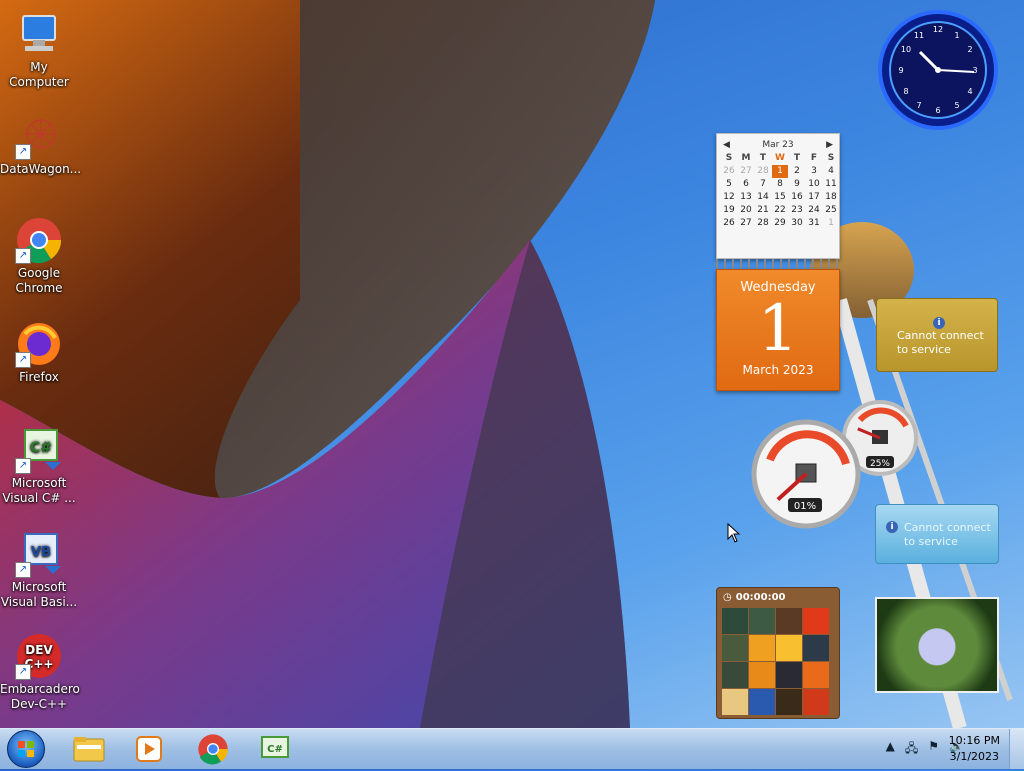 The height and width of the screenshot is (771, 1024). Describe the element at coordinates (831, 184) in the screenshot. I see `calendar-day: 11` at that location.